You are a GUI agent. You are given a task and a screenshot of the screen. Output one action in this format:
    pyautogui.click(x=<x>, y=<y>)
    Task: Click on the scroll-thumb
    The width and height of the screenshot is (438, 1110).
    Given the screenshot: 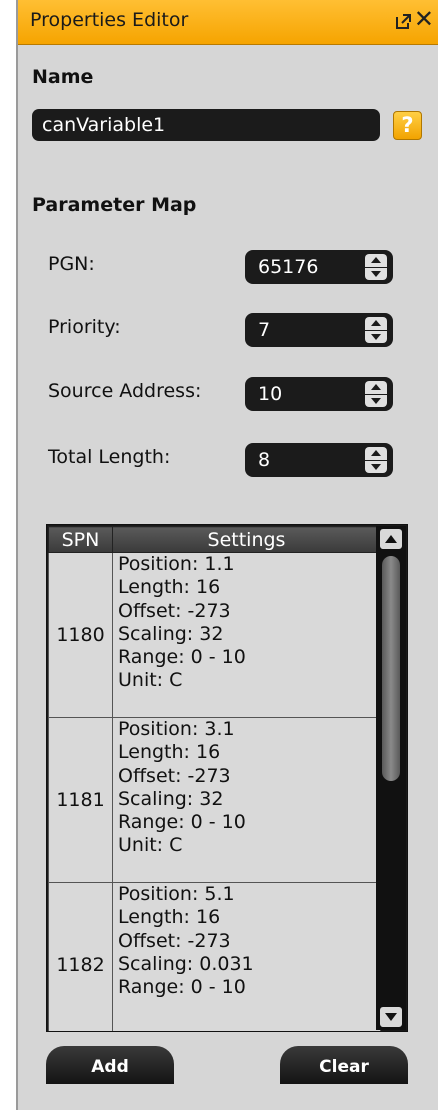 What is the action you would take?
    pyautogui.click(x=391, y=668)
    